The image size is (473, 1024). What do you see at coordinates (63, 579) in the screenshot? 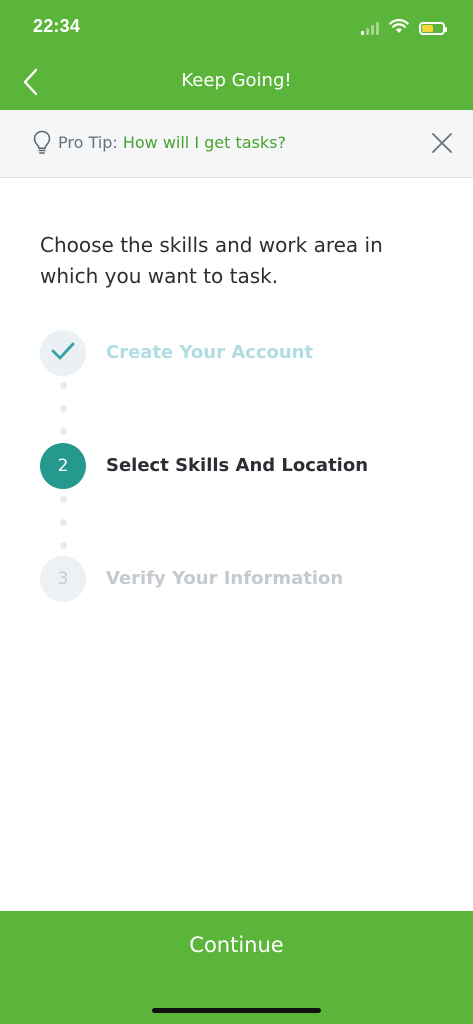
I see `step-number-circle: 3` at bounding box center [63, 579].